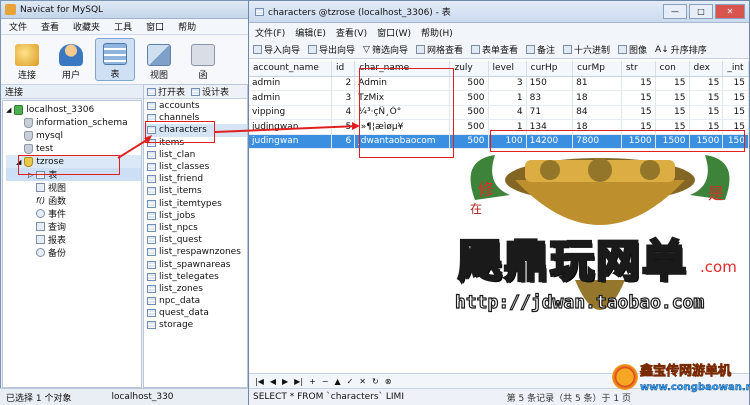 The image size is (750, 405). Describe the element at coordinates (259, 381) in the screenshot. I see `first-record-button: |◀` at that location.